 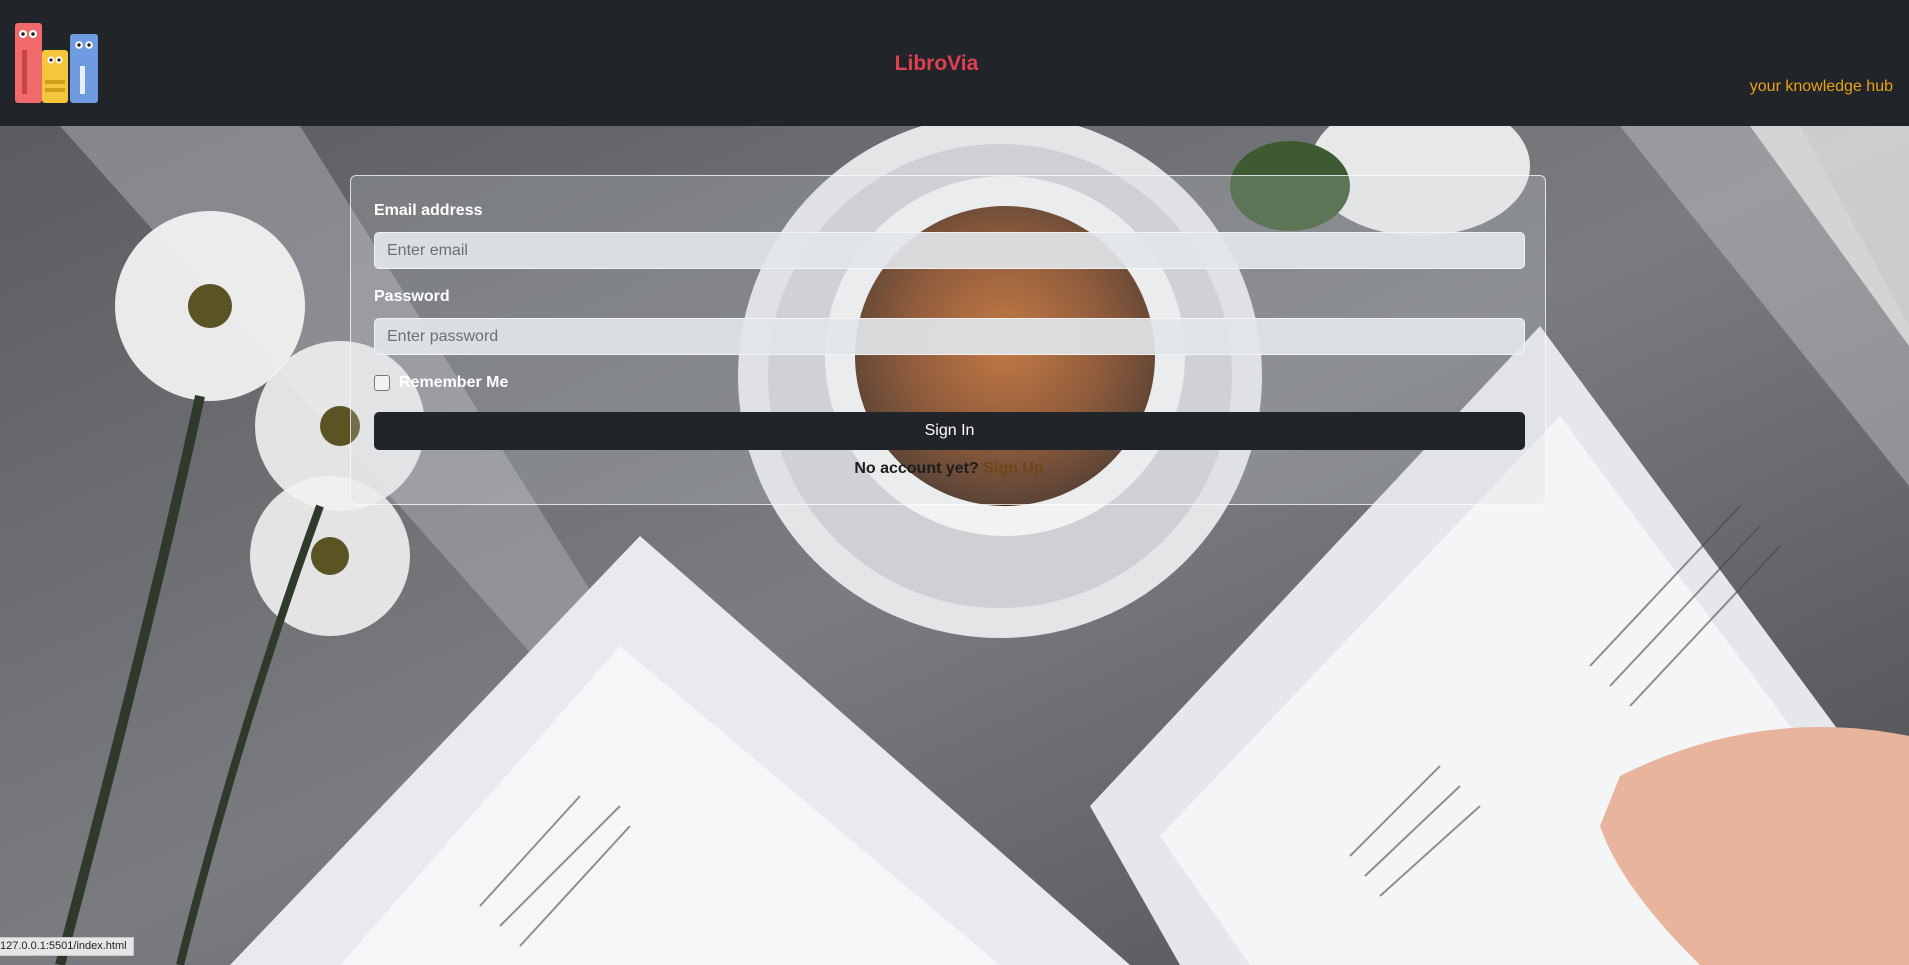 I want to click on remember-me: Remember Me, so click(x=441, y=383).